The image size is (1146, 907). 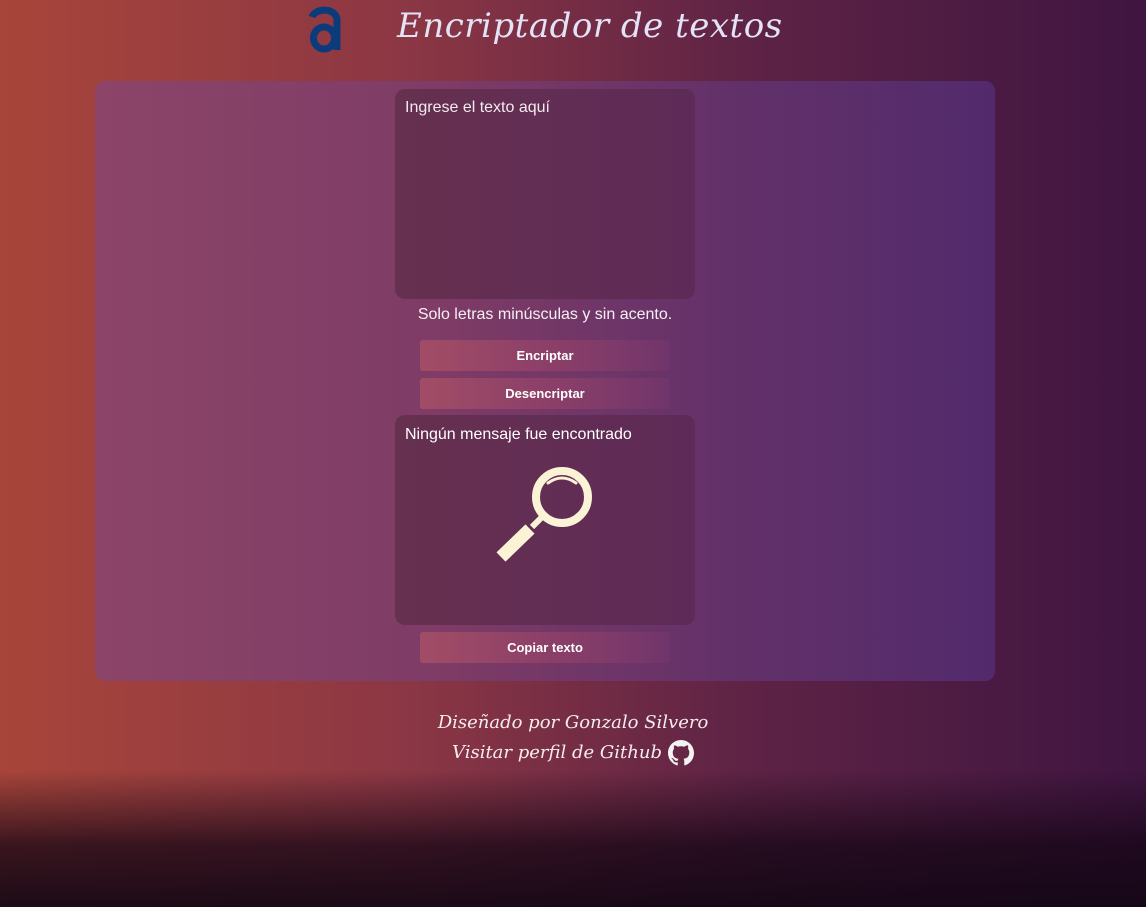 I want to click on page-title: Encriptador de textos, so click(x=590, y=26).